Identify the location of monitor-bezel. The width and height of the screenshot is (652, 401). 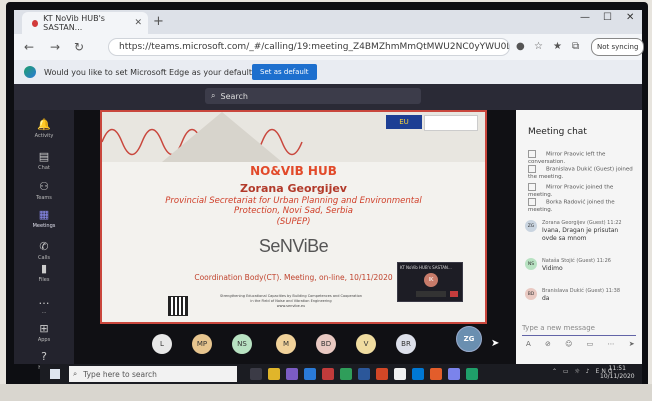
(326, 392).